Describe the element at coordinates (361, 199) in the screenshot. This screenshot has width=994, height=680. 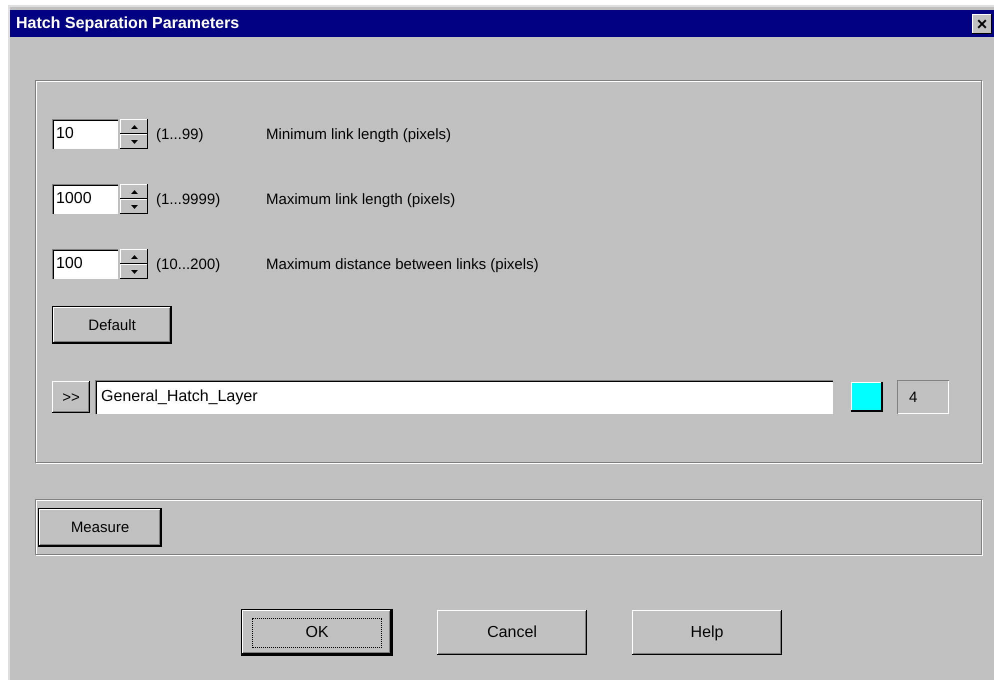
I see `parameter-label: Maximum link length (pixels)` at that location.